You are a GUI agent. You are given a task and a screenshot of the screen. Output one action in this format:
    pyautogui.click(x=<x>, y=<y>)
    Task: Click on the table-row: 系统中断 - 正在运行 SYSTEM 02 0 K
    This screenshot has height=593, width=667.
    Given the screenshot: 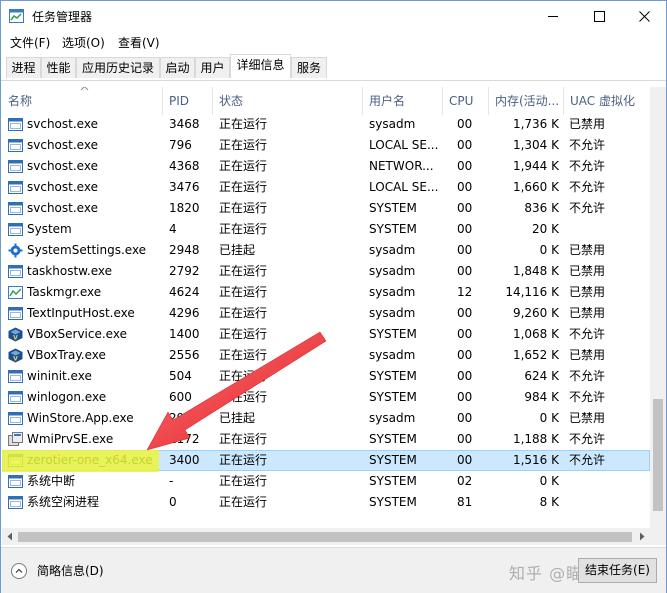 What is the action you would take?
    pyautogui.click(x=326, y=481)
    